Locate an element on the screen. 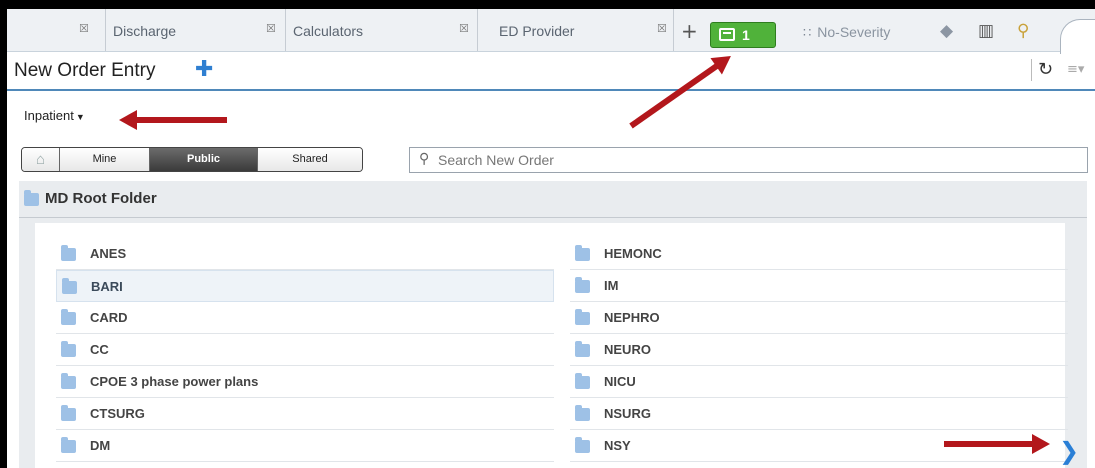  tag-icon: ◆ is located at coordinates (946, 31).